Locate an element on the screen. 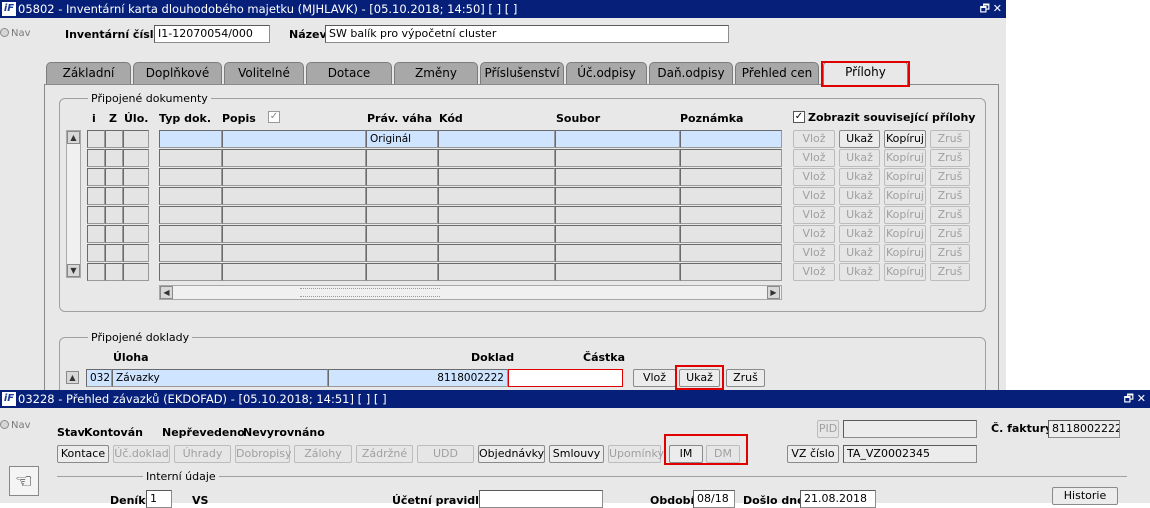 The width and height of the screenshot is (1150, 508). received-field: 21.08.2018 is located at coordinates (838, 499).